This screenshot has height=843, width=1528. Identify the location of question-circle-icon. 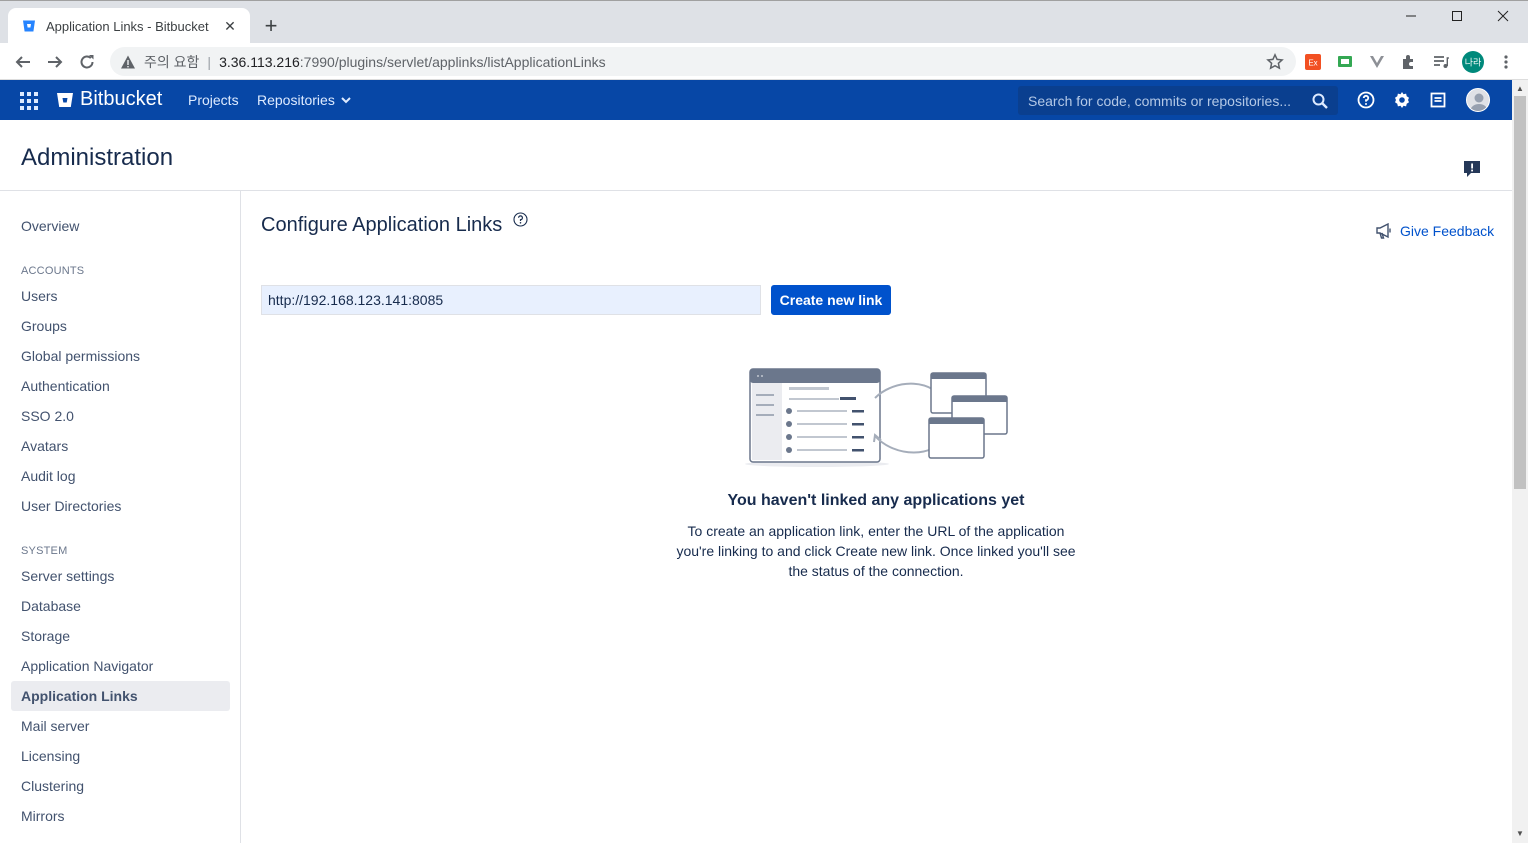
(520, 219).